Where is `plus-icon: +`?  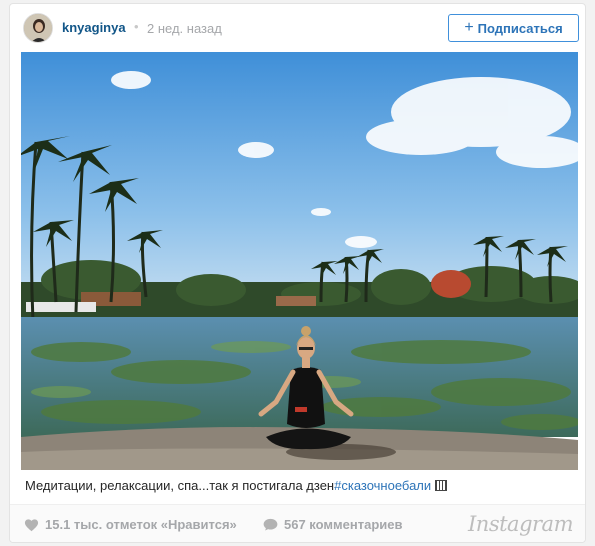
plus-icon: + is located at coordinates (469, 27).